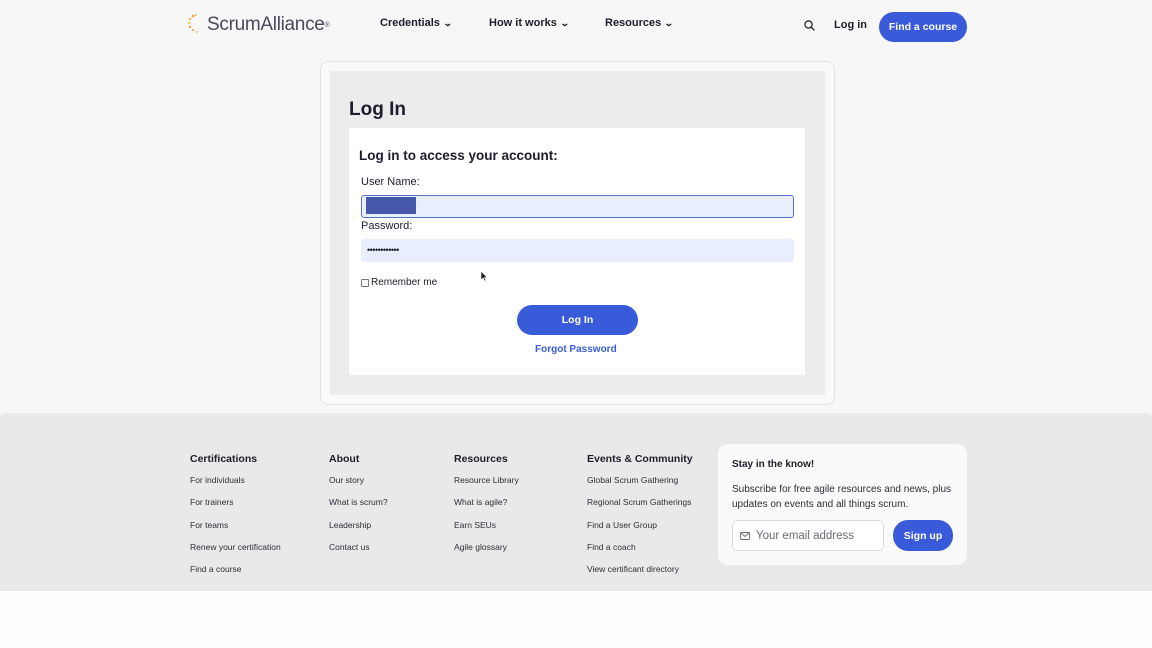 The image size is (1152, 648). I want to click on footer-link: Agile glossary, so click(486, 553).